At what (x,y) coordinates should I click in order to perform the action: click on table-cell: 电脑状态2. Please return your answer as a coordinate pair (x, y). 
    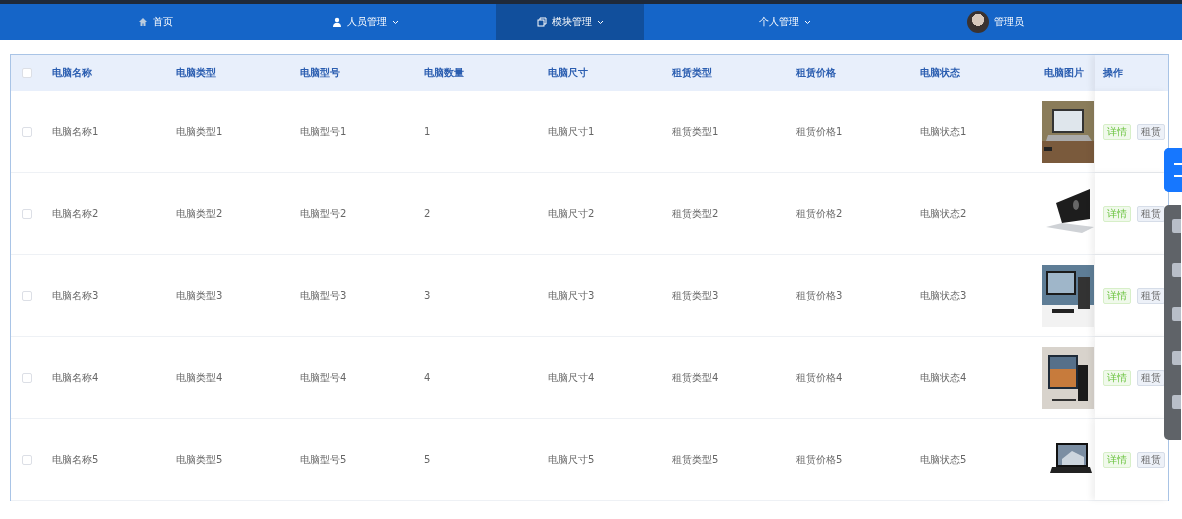
    Looking at the image, I should click on (943, 213).